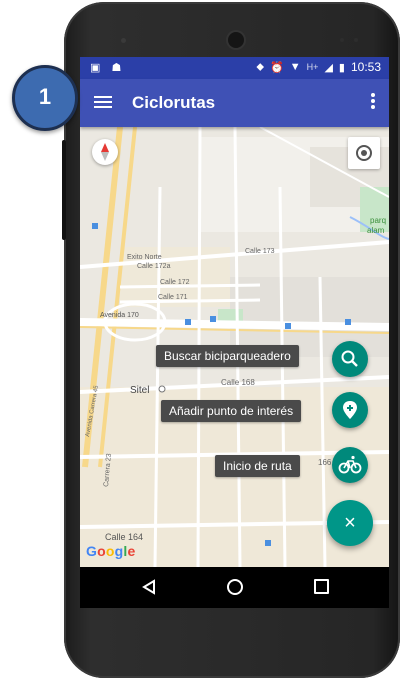 The width and height of the screenshot is (401, 680). I want to click on search-icon, so click(349, 358).